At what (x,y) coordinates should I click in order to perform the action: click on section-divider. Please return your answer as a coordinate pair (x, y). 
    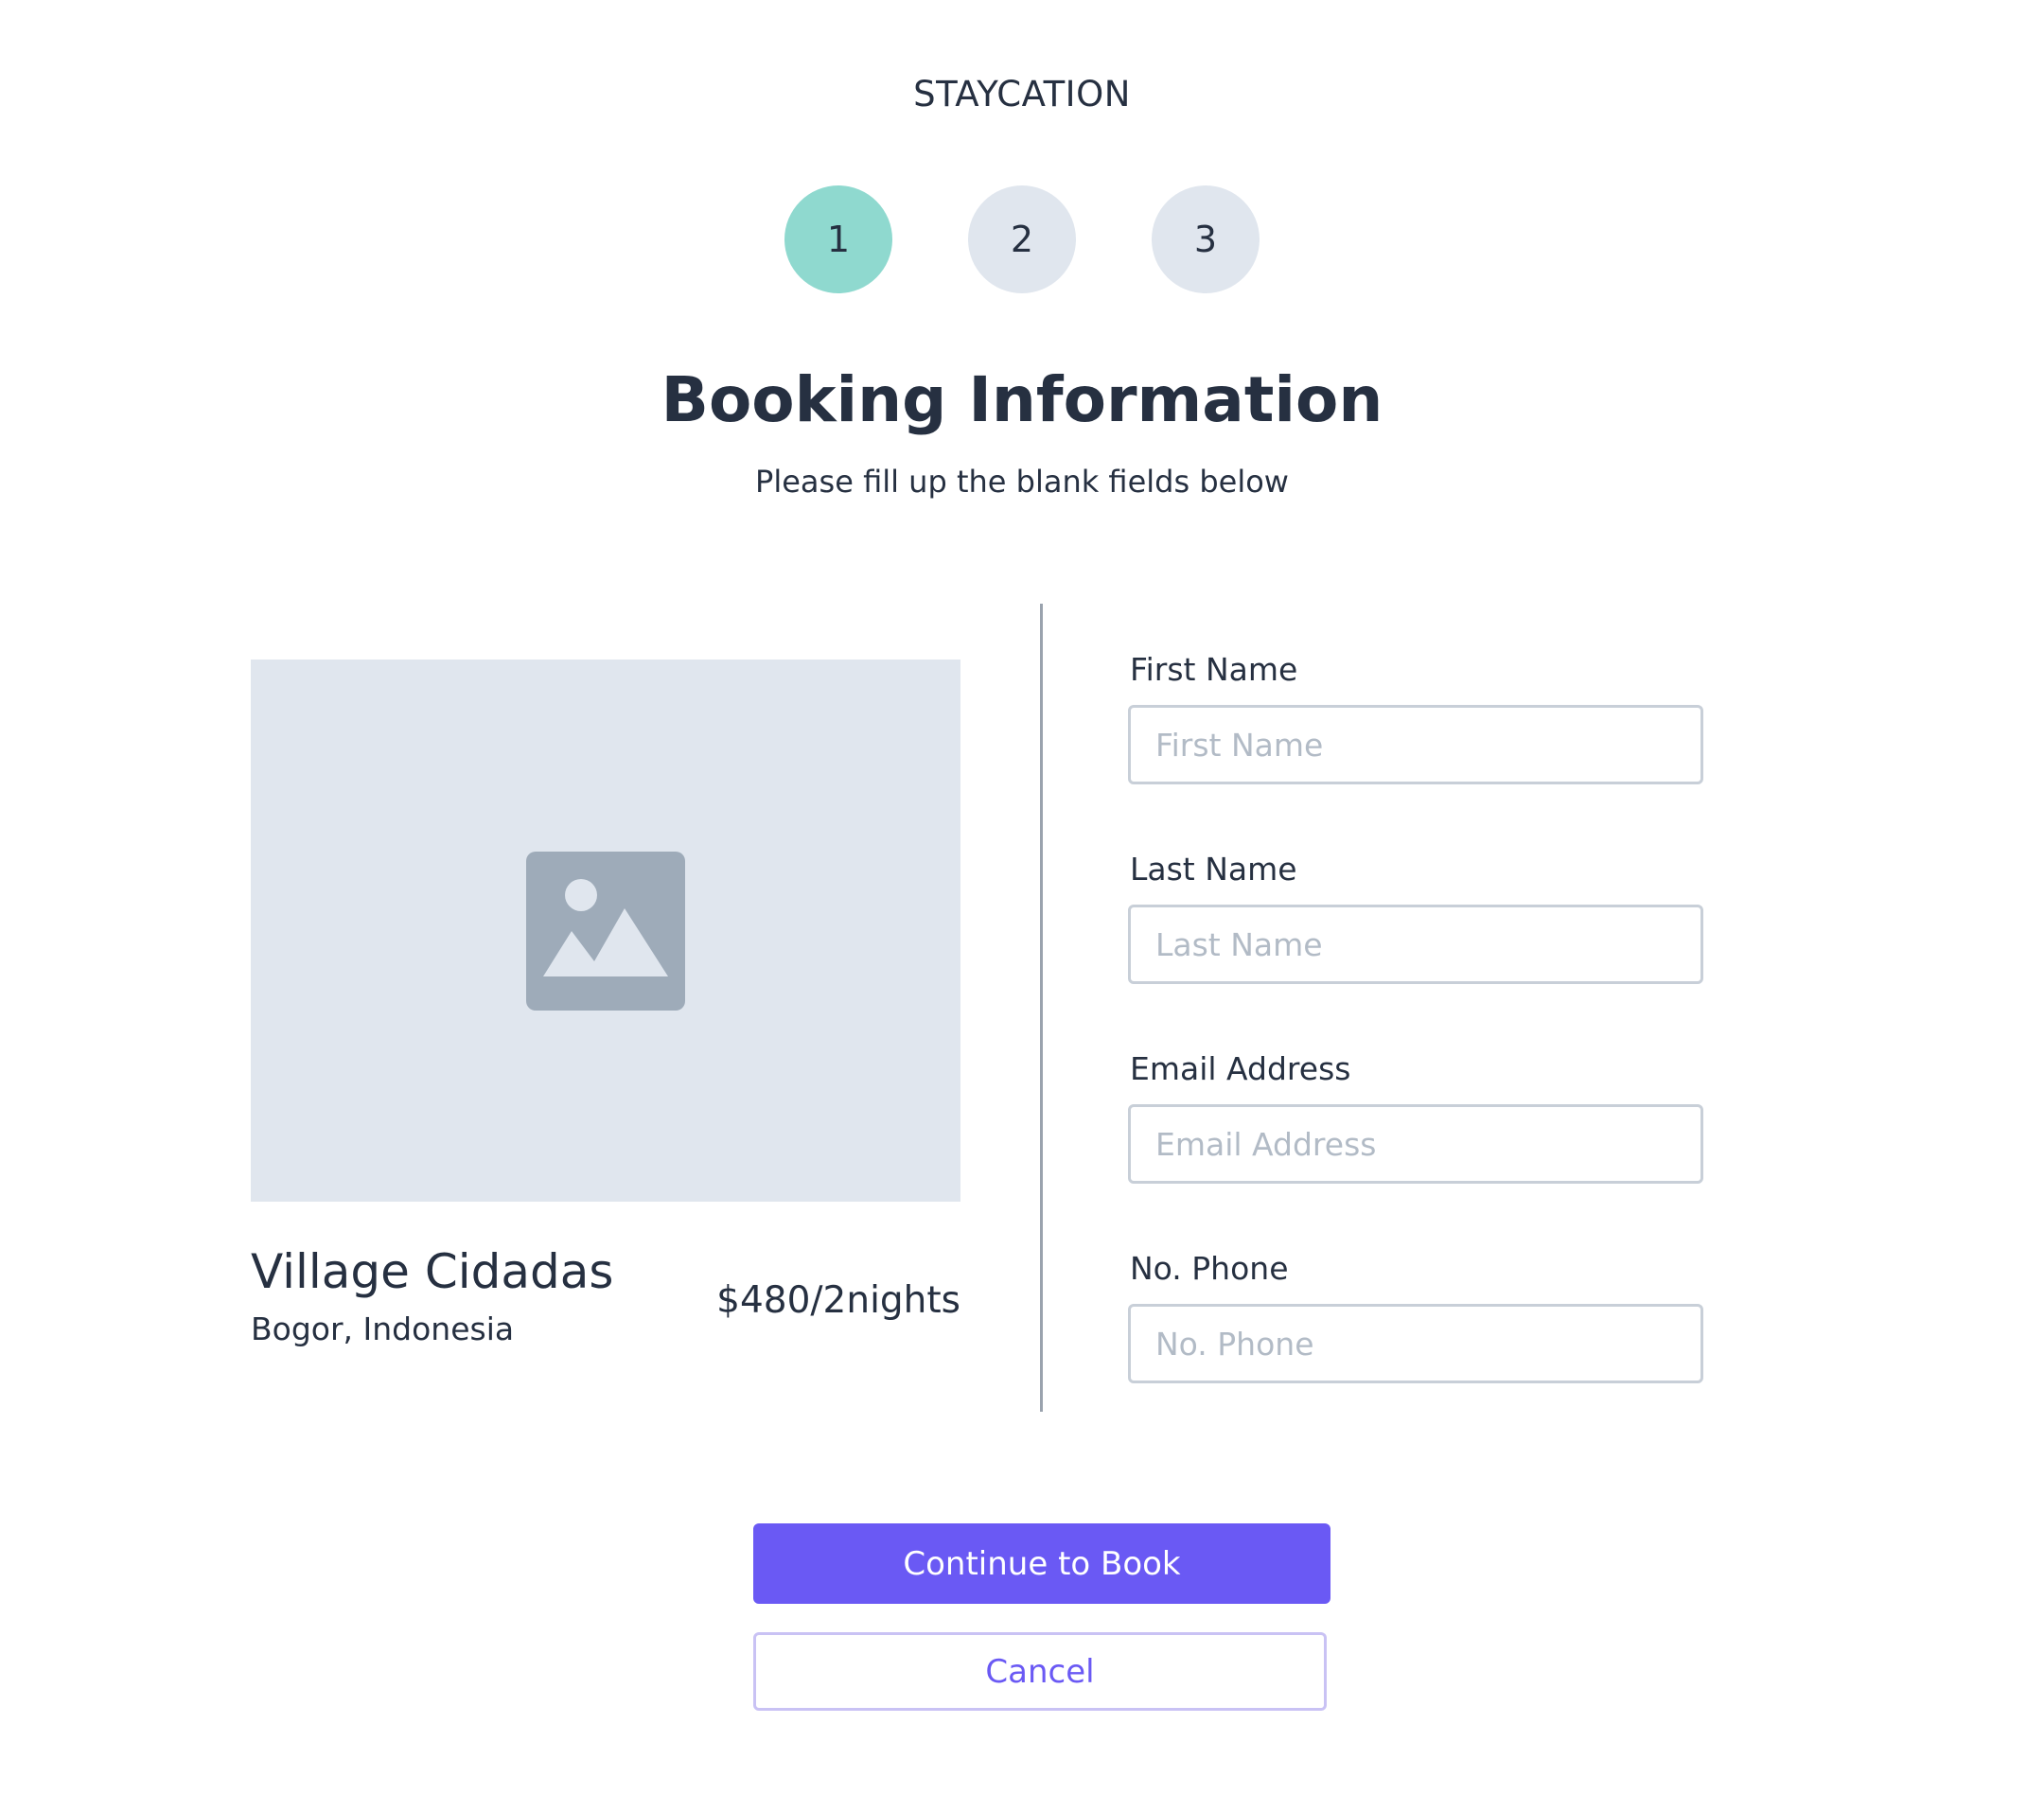
    Looking at the image, I should click on (1041, 1008).